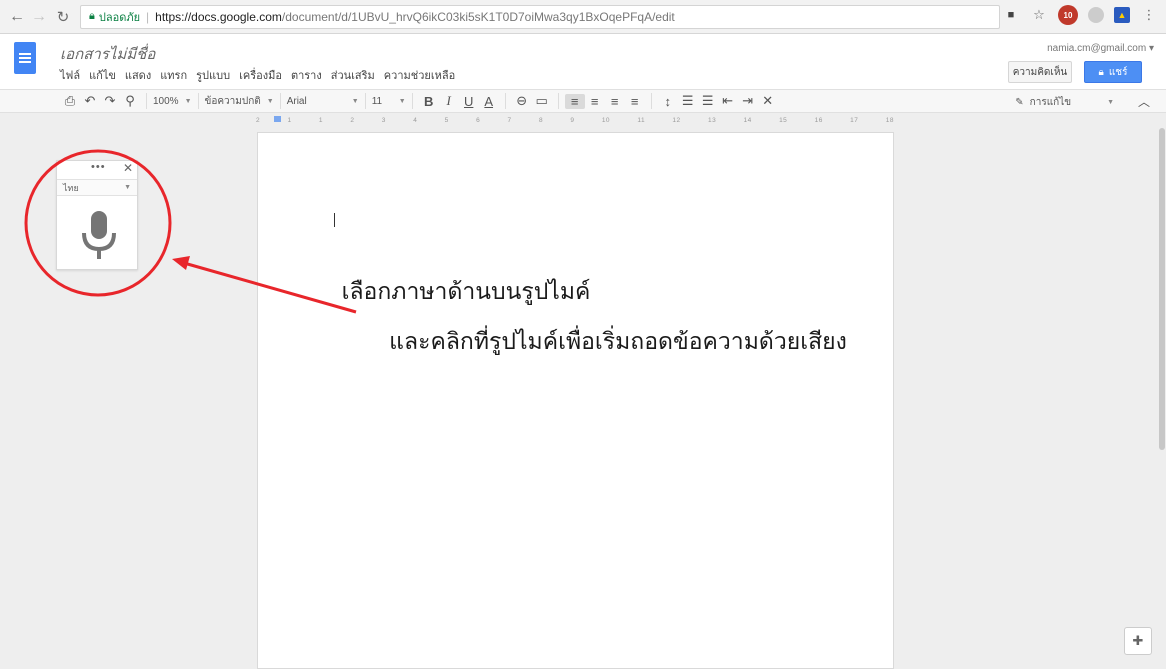 The width and height of the screenshot is (1166, 669). What do you see at coordinates (747, 120) in the screenshot?
I see `ruler-tick: 14` at bounding box center [747, 120].